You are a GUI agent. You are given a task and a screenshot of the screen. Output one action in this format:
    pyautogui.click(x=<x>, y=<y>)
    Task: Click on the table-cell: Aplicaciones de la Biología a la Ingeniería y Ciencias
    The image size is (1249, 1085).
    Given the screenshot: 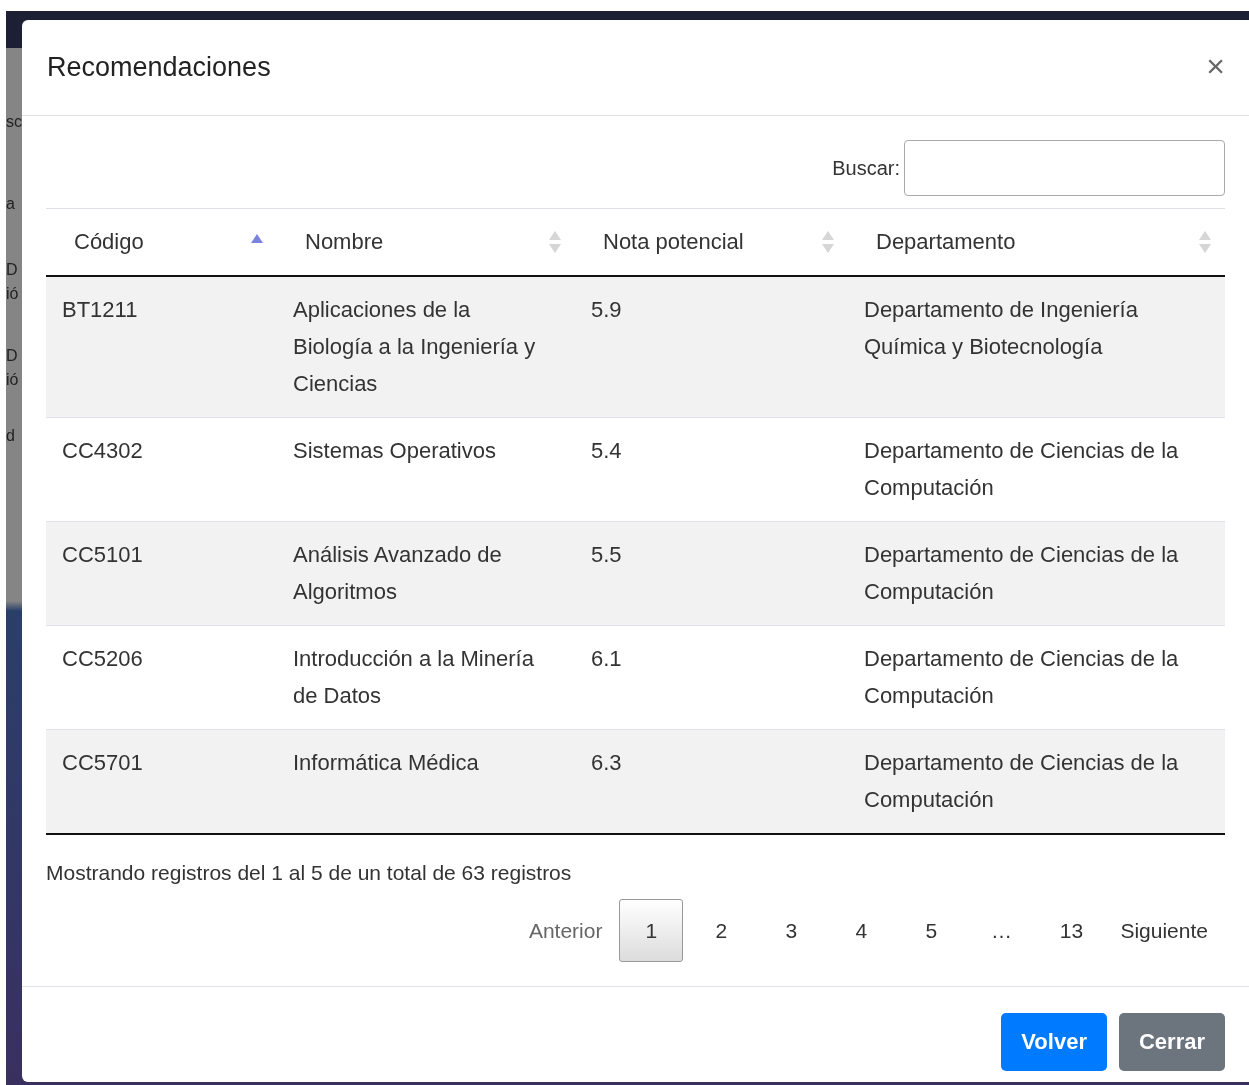 What is the action you would take?
    pyautogui.click(x=426, y=347)
    